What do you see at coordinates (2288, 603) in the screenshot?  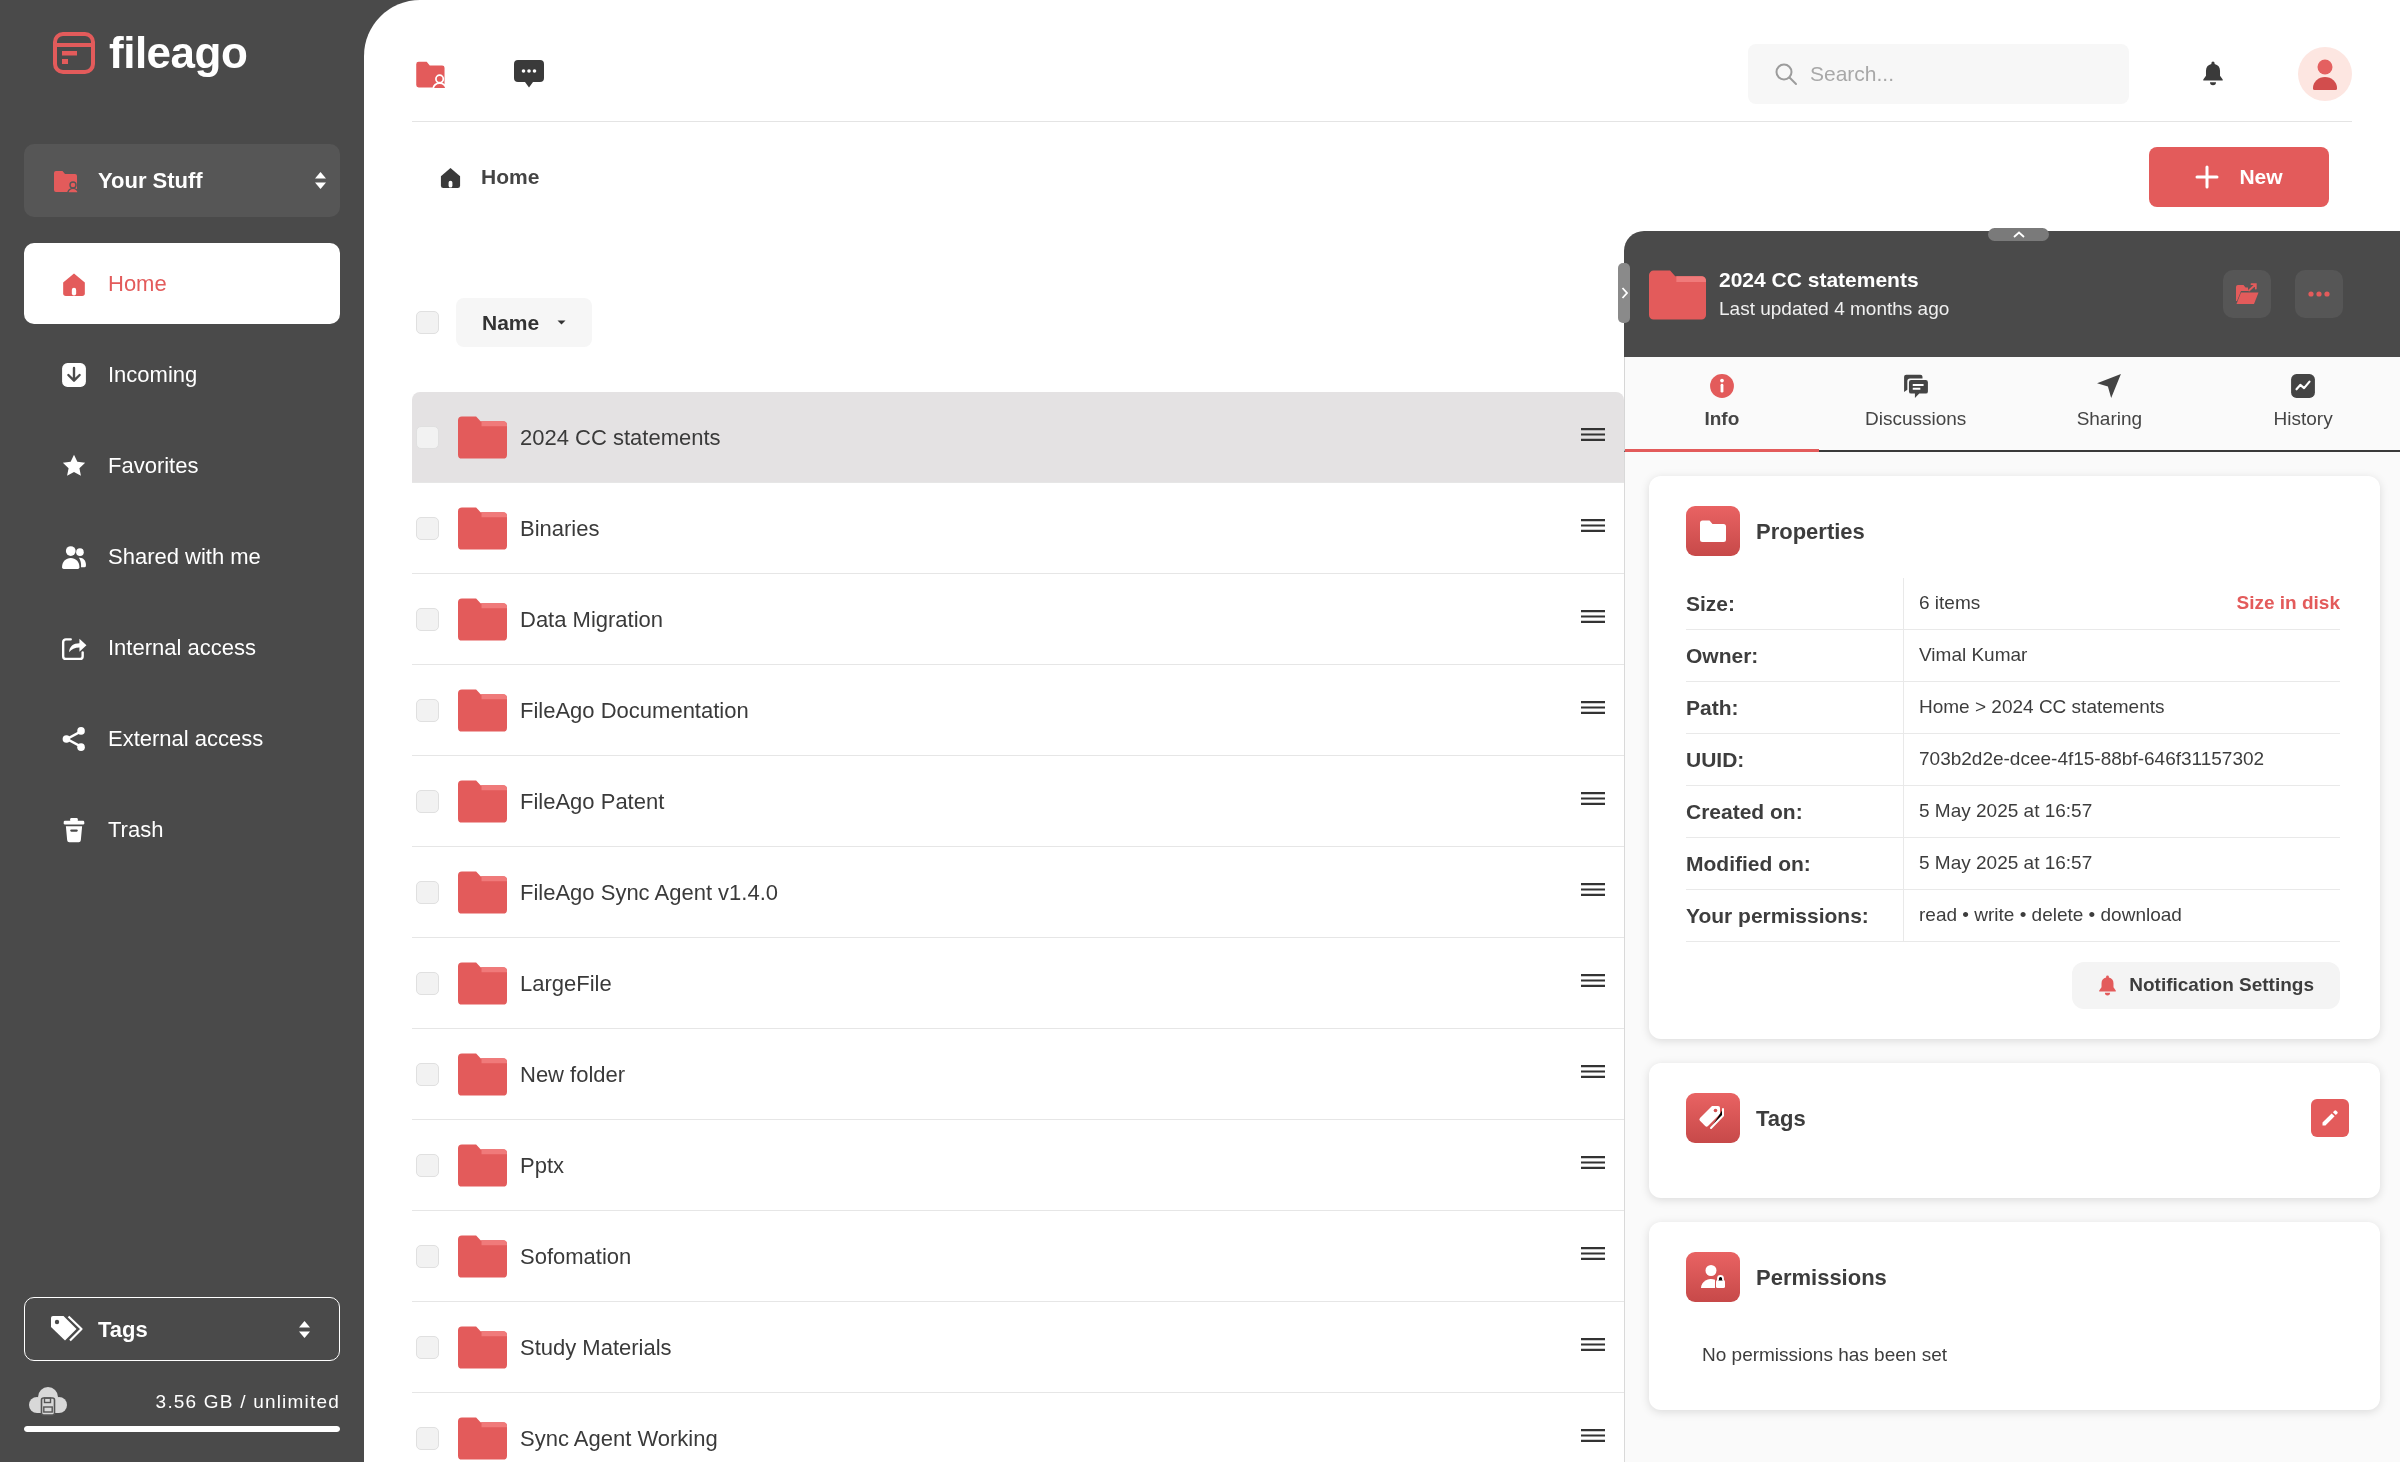 I see `disk-size-link: Size in disk` at bounding box center [2288, 603].